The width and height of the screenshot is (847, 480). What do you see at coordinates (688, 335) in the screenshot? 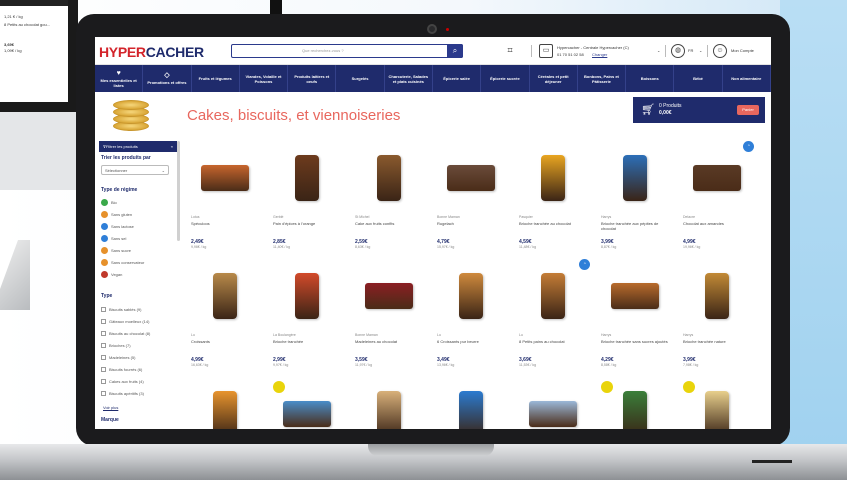
I see `product-brand: Harrys` at bounding box center [688, 335].